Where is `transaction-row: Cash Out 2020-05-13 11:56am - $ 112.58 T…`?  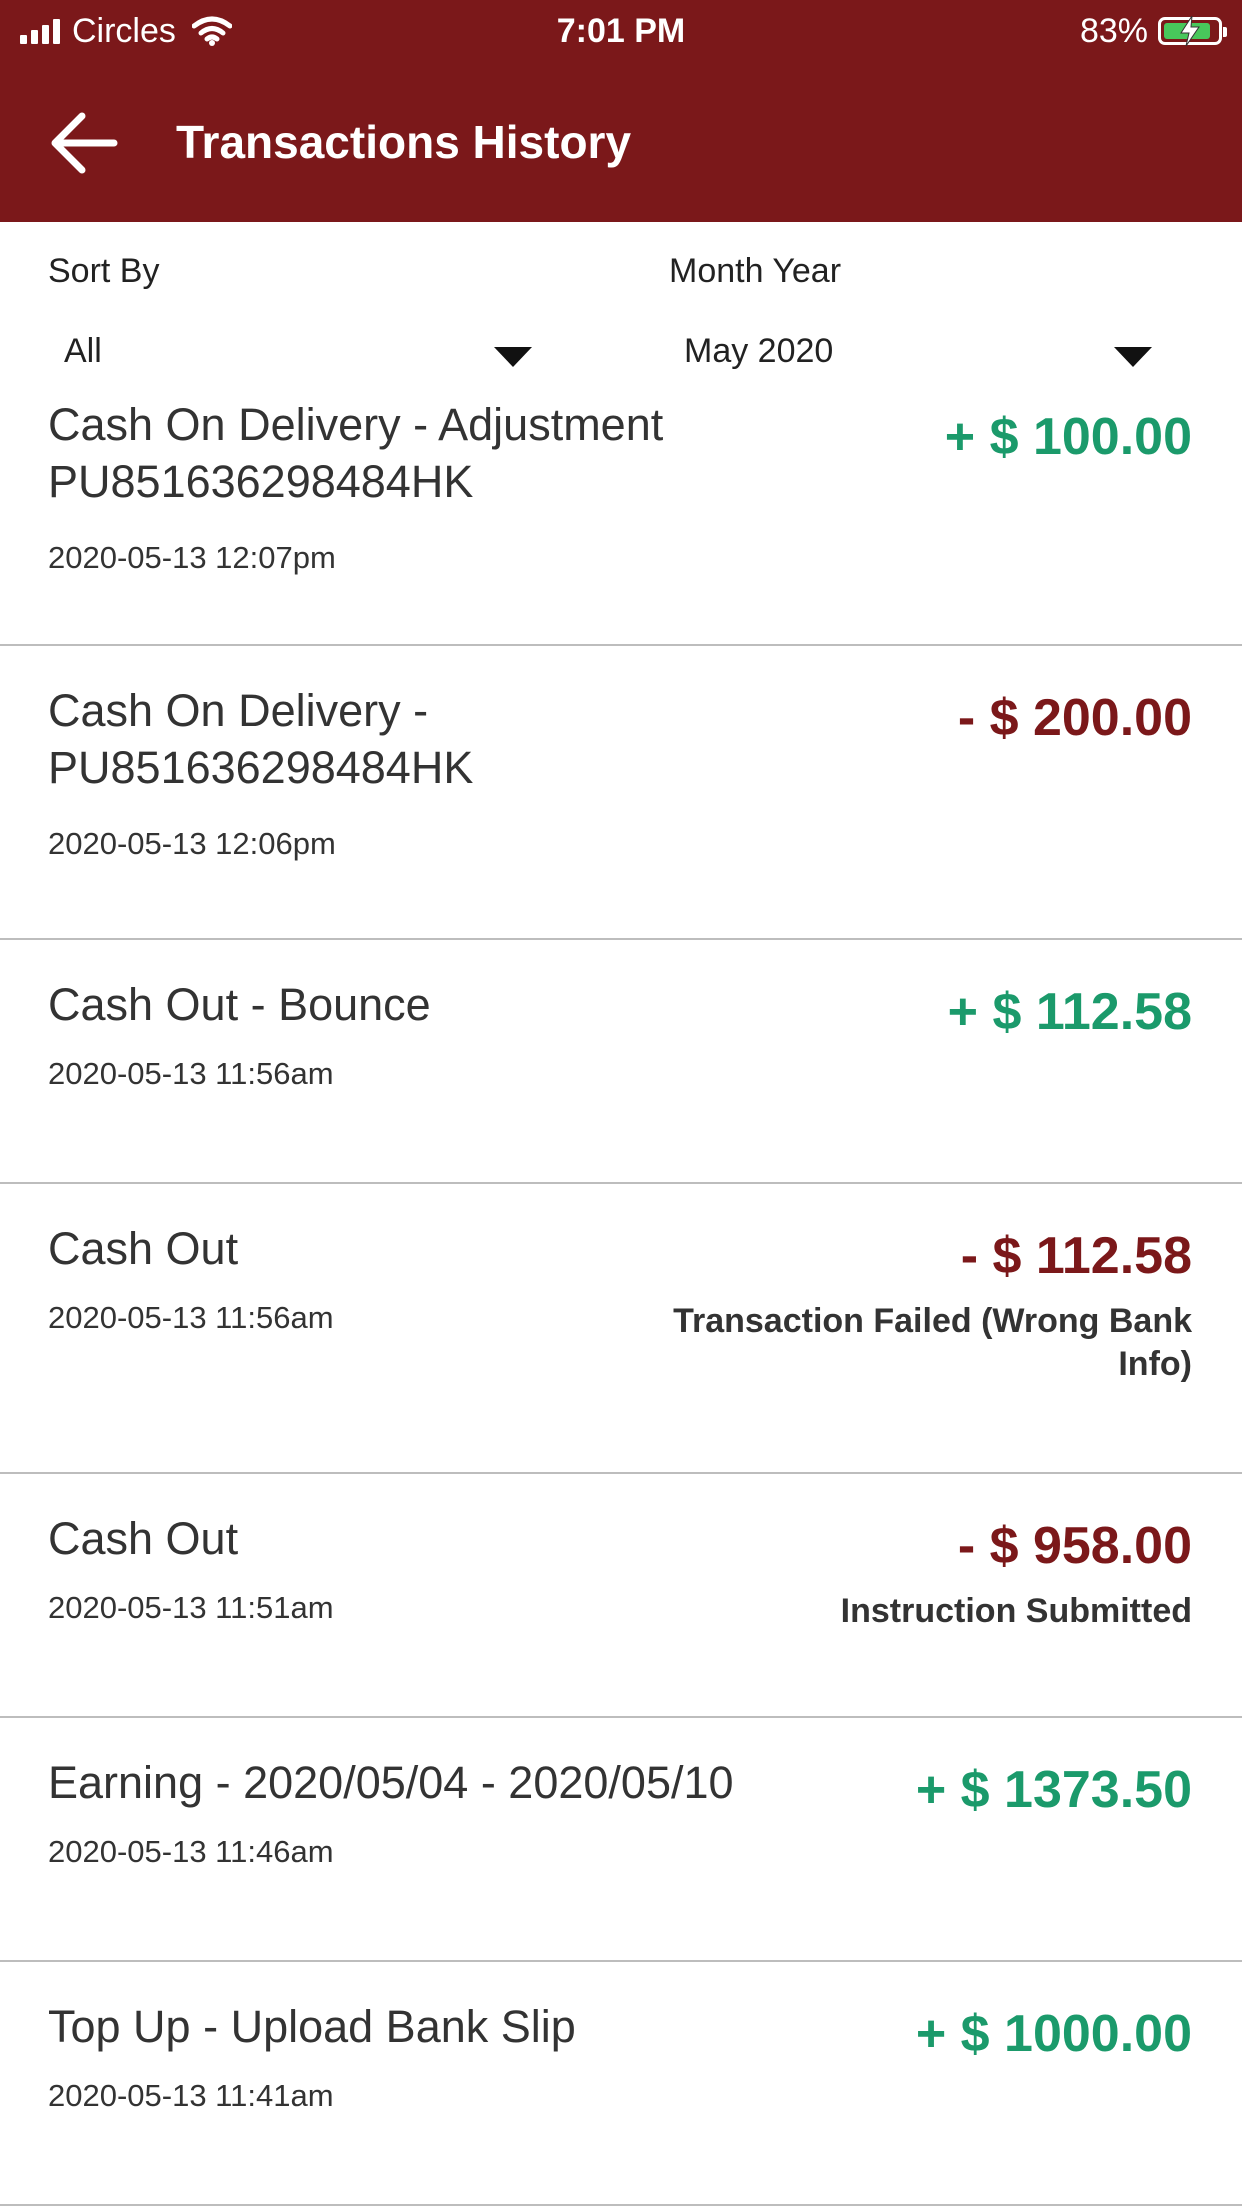
transaction-row: Cash Out 2020-05-13 11:56am - $ 112.58 T… is located at coordinates (621, 1329).